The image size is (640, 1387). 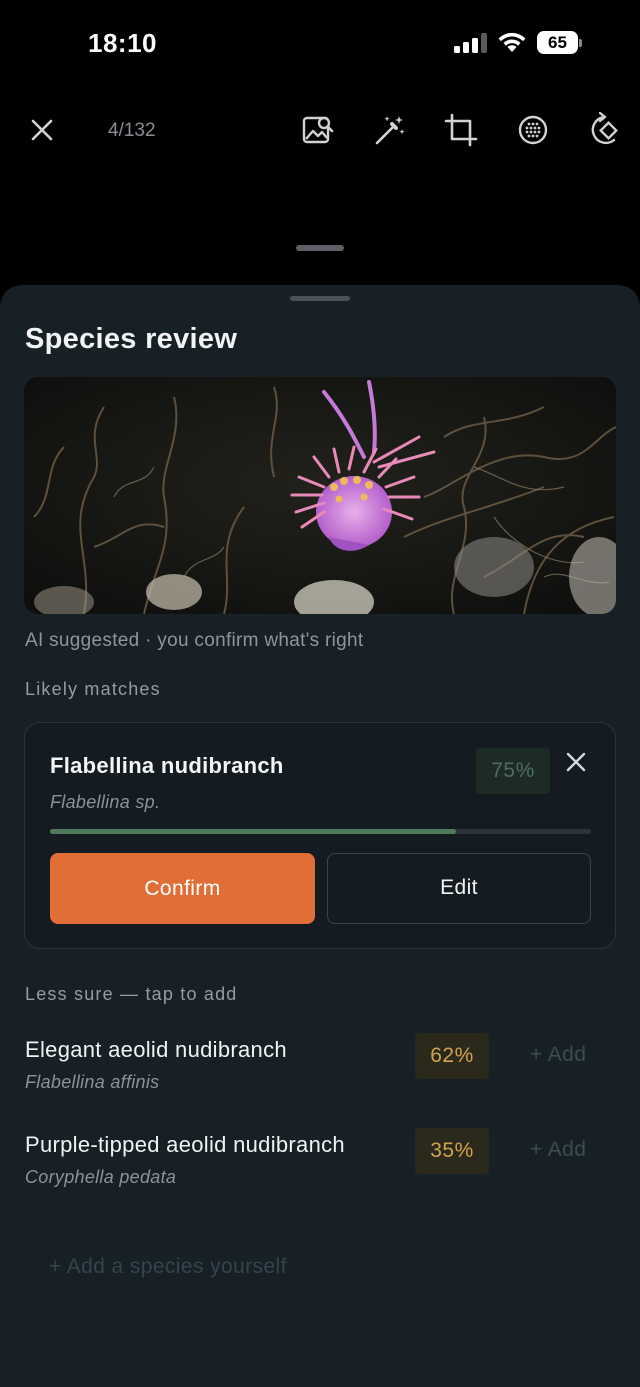 I want to click on ai-suggestion-note: AI suggested · you confirm what's right, so click(x=194, y=640).